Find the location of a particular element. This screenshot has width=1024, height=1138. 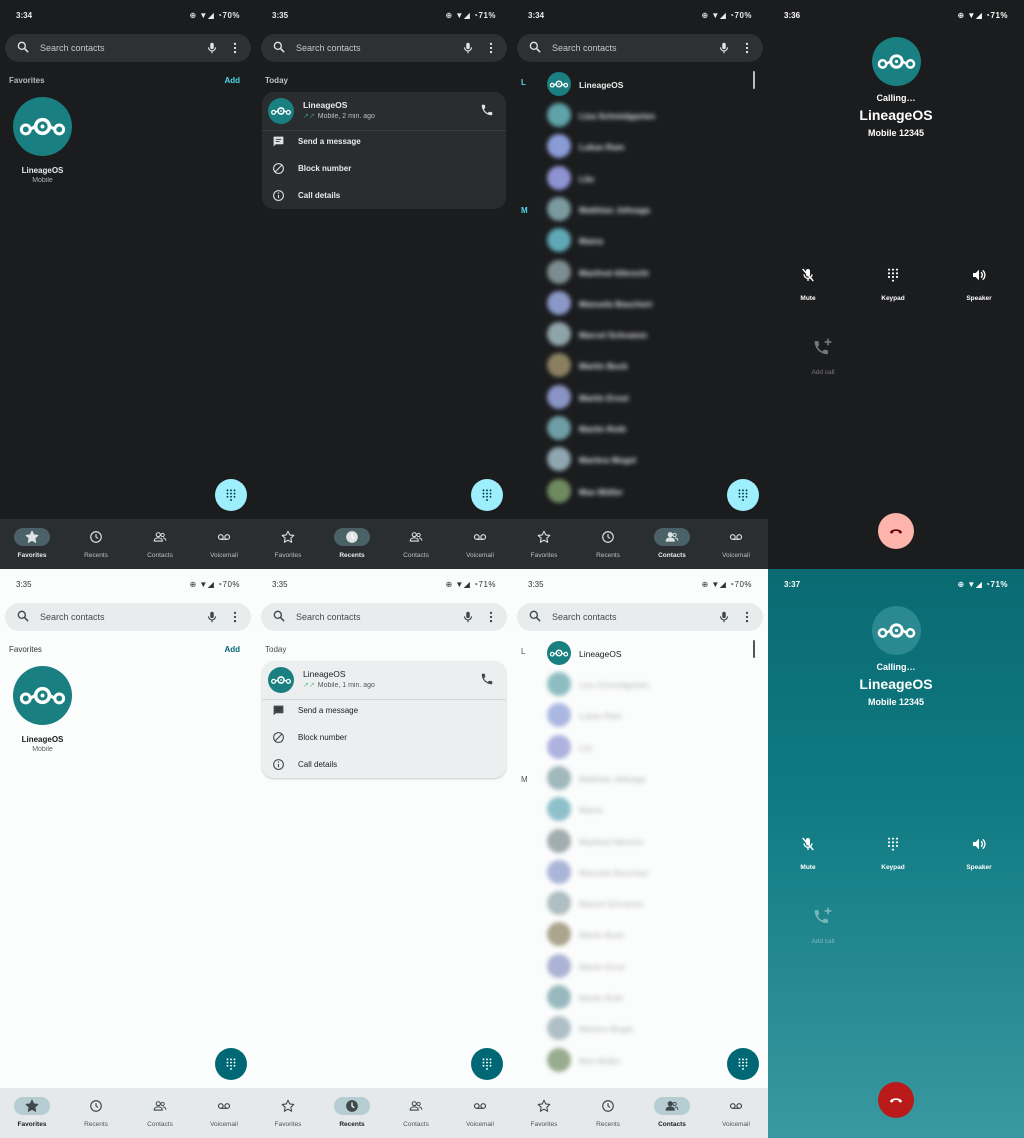

scrollbar is located at coordinates (754, 80).